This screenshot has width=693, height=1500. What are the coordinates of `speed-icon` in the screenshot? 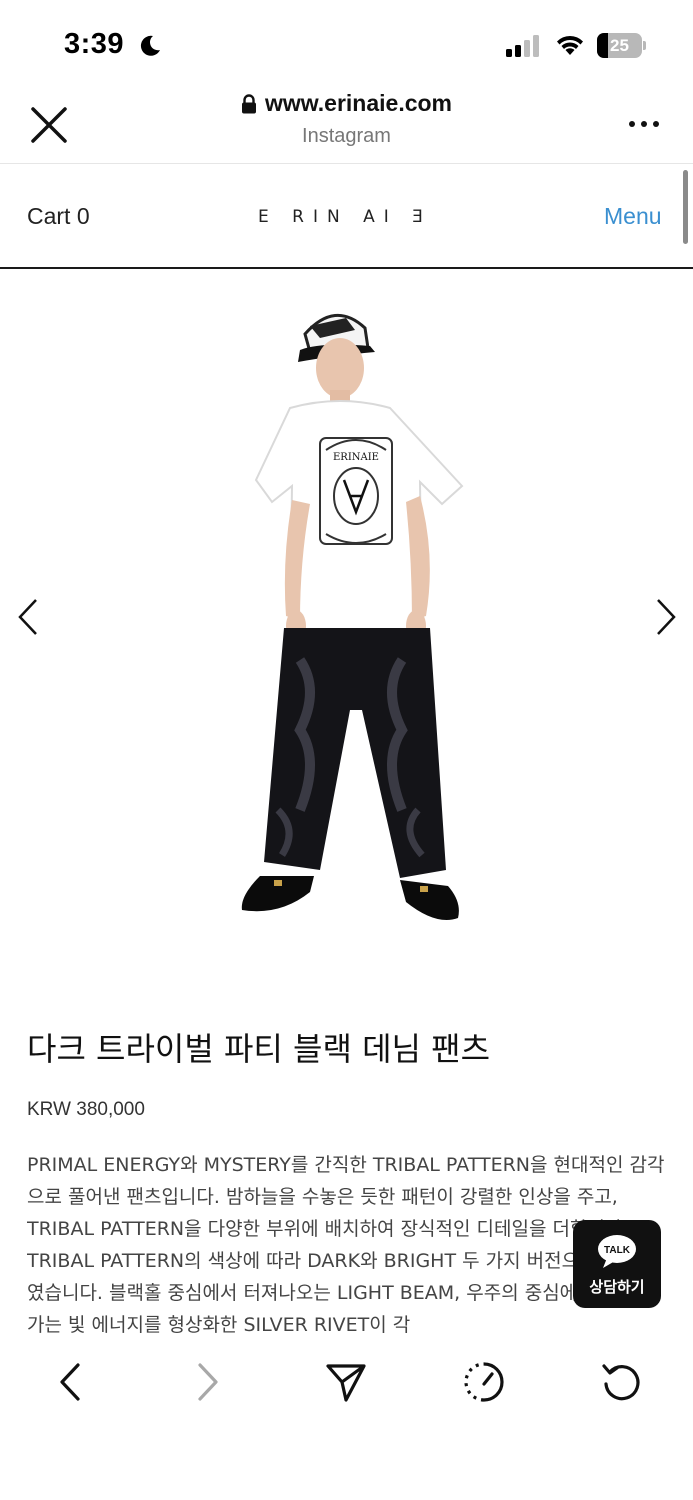 It's located at (484, 1382).